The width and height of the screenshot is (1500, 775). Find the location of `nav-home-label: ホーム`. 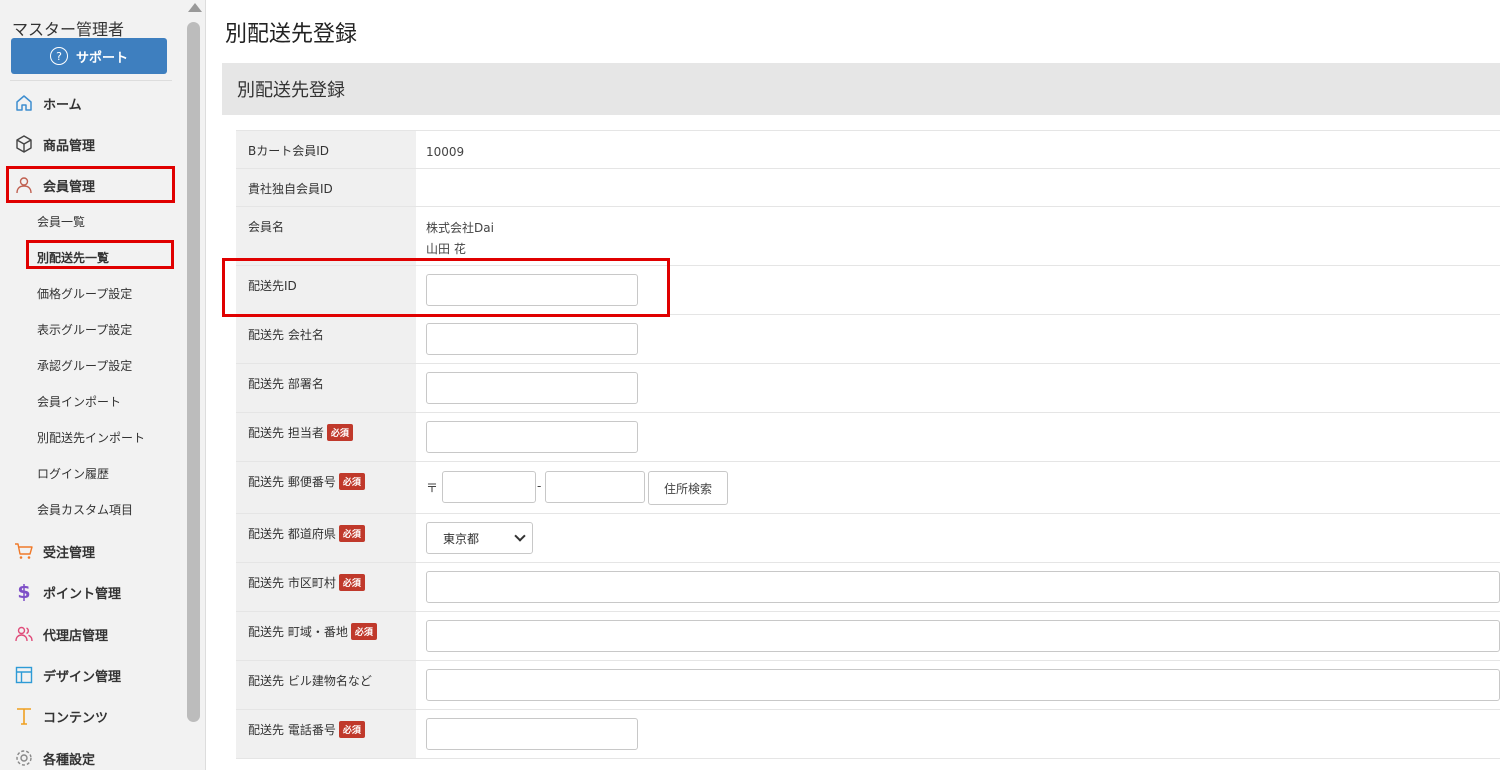

nav-home-label: ホーム is located at coordinates (62, 105).